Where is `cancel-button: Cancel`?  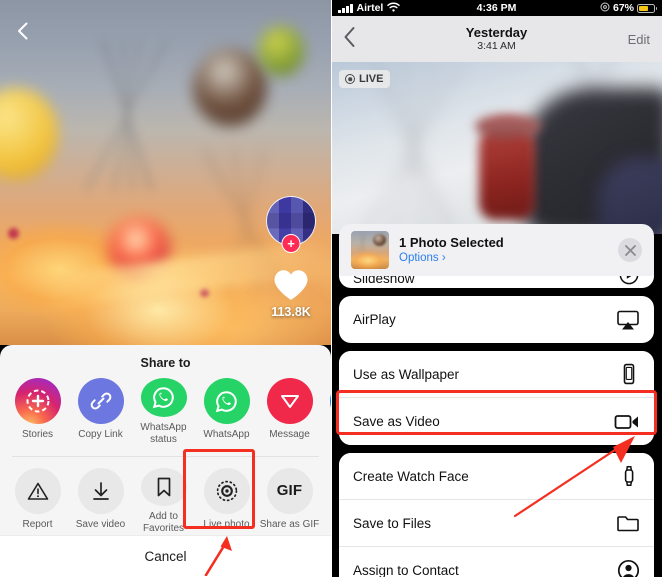 cancel-button: Cancel is located at coordinates (165, 556).